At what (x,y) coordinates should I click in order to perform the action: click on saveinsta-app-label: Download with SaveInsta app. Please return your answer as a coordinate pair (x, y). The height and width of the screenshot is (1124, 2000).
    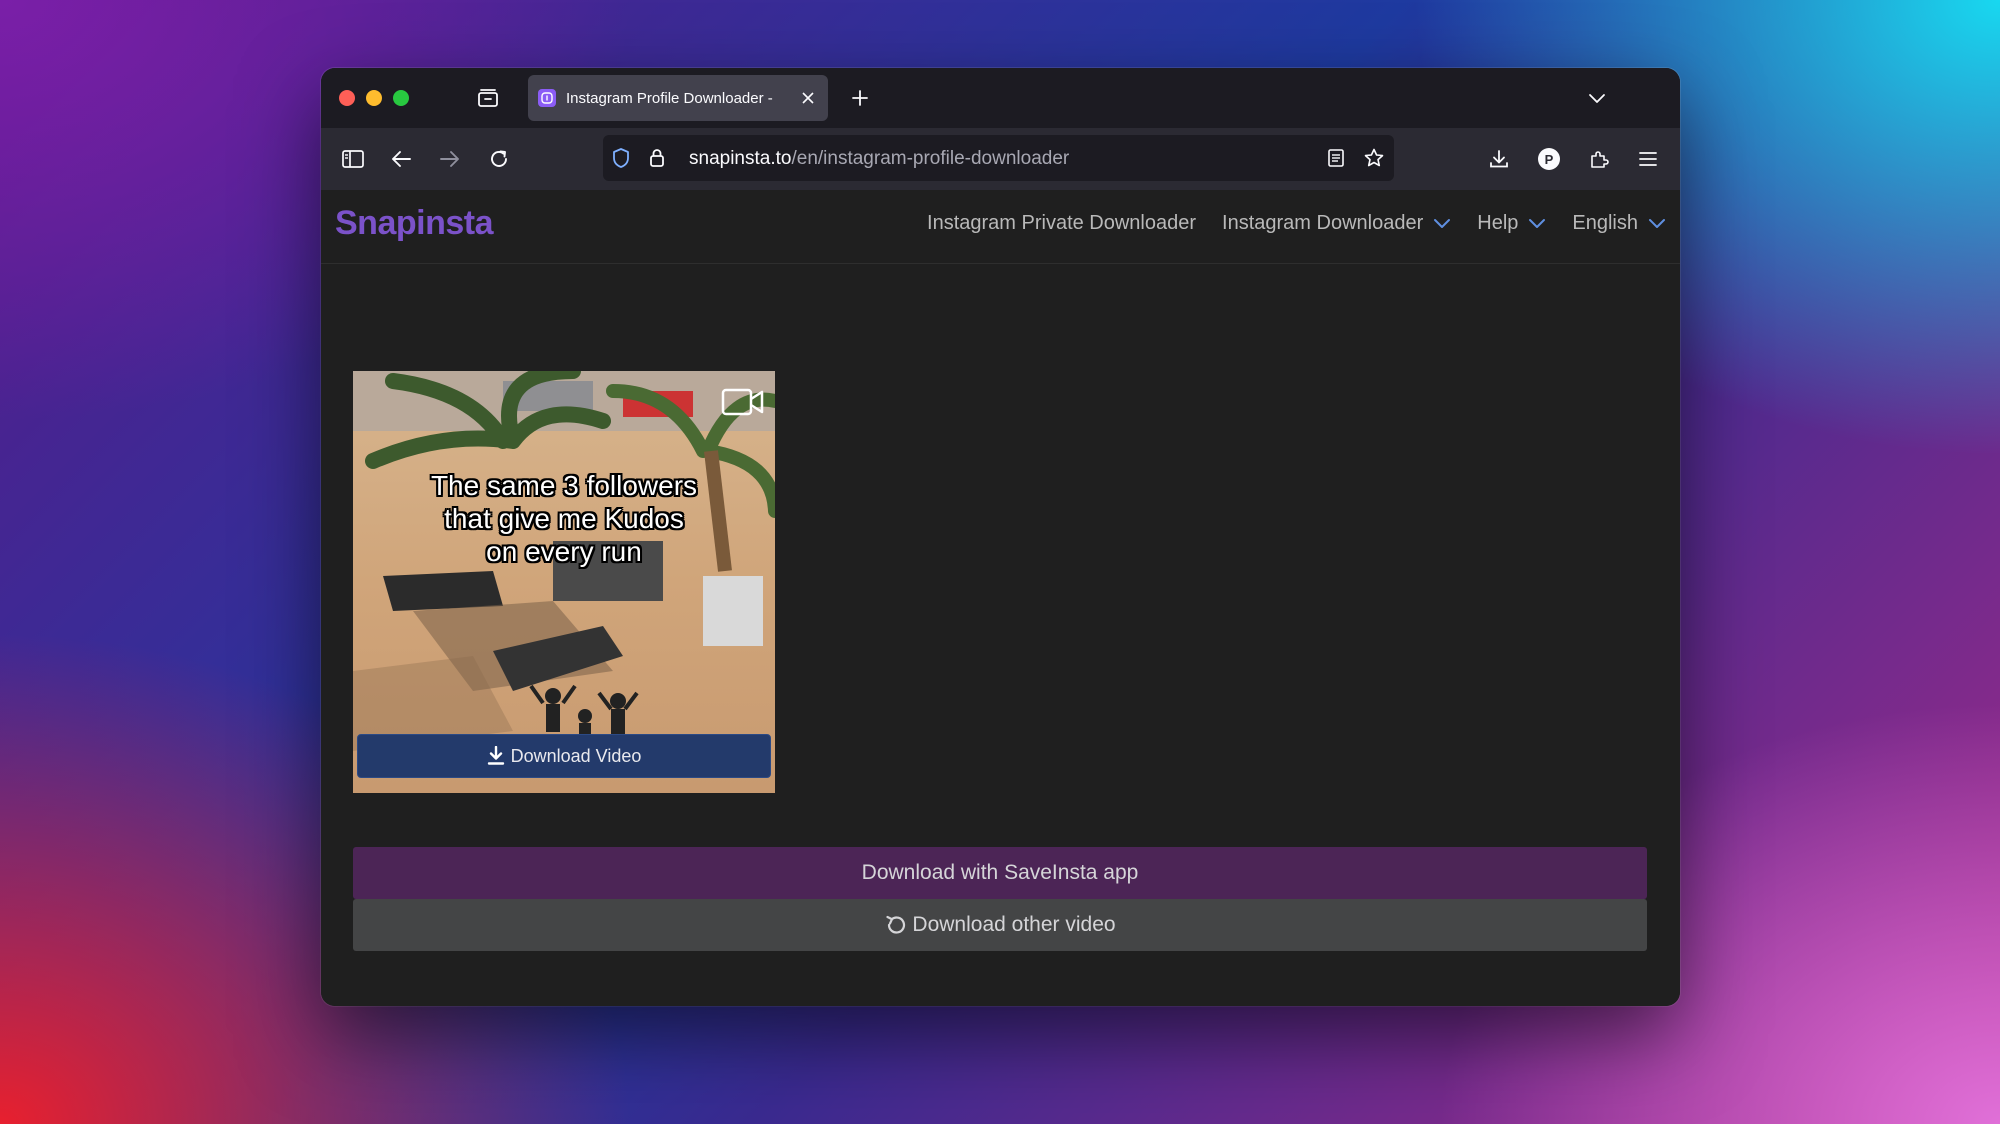
    Looking at the image, I should click on (1000, 872).